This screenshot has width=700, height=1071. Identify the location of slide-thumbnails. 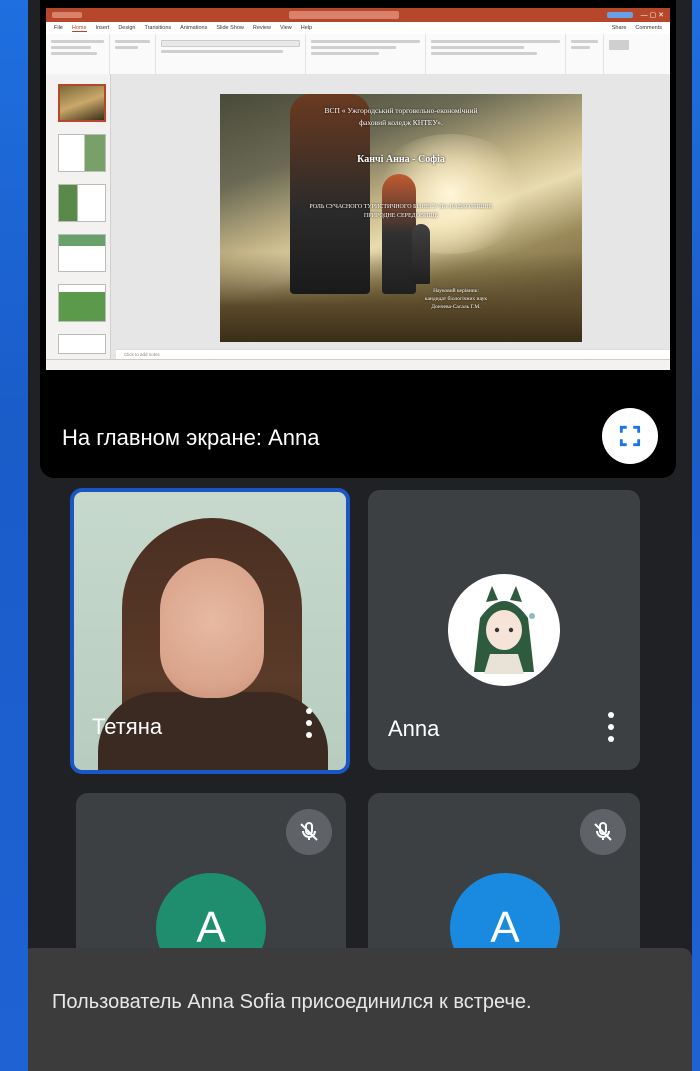
(78, 217).